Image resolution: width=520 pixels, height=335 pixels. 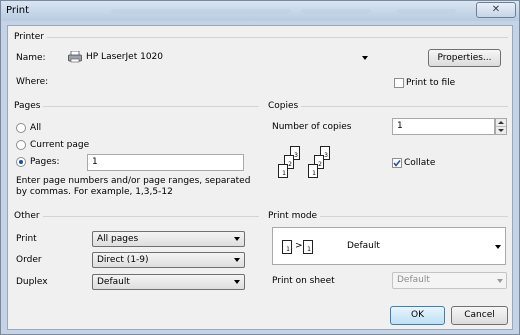 What do you see at coordinates (45, 162) in the screenshot?
I see `page-range-label: Pages:` at bounding box center [45, 162].